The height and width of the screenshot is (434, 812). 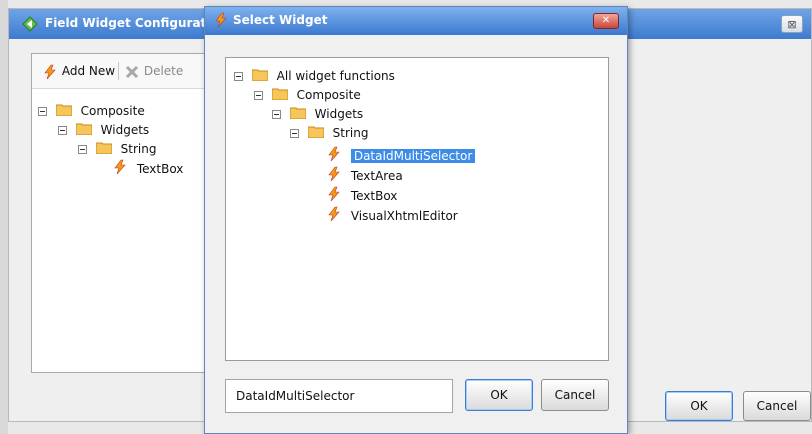 I want to click on dialog-title: Select Widget, so click(x=280, y=20).